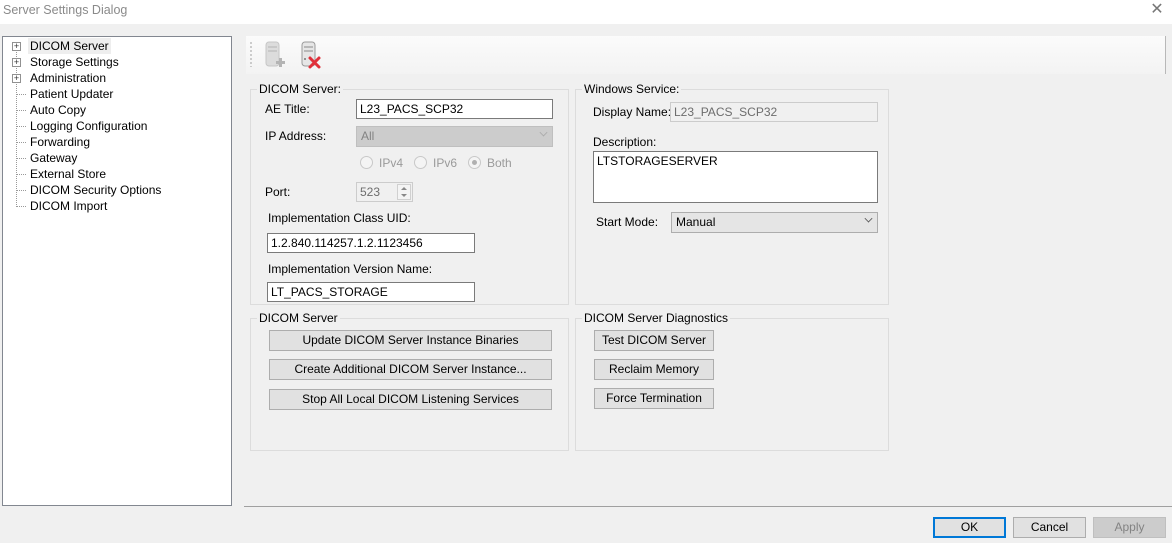 Image resolution: width=1172 pixels, height=543 pixels. Describe the element at coordinates (287, 109) in the screenshot. I see `ae-title-label: AE Title:` at that location.